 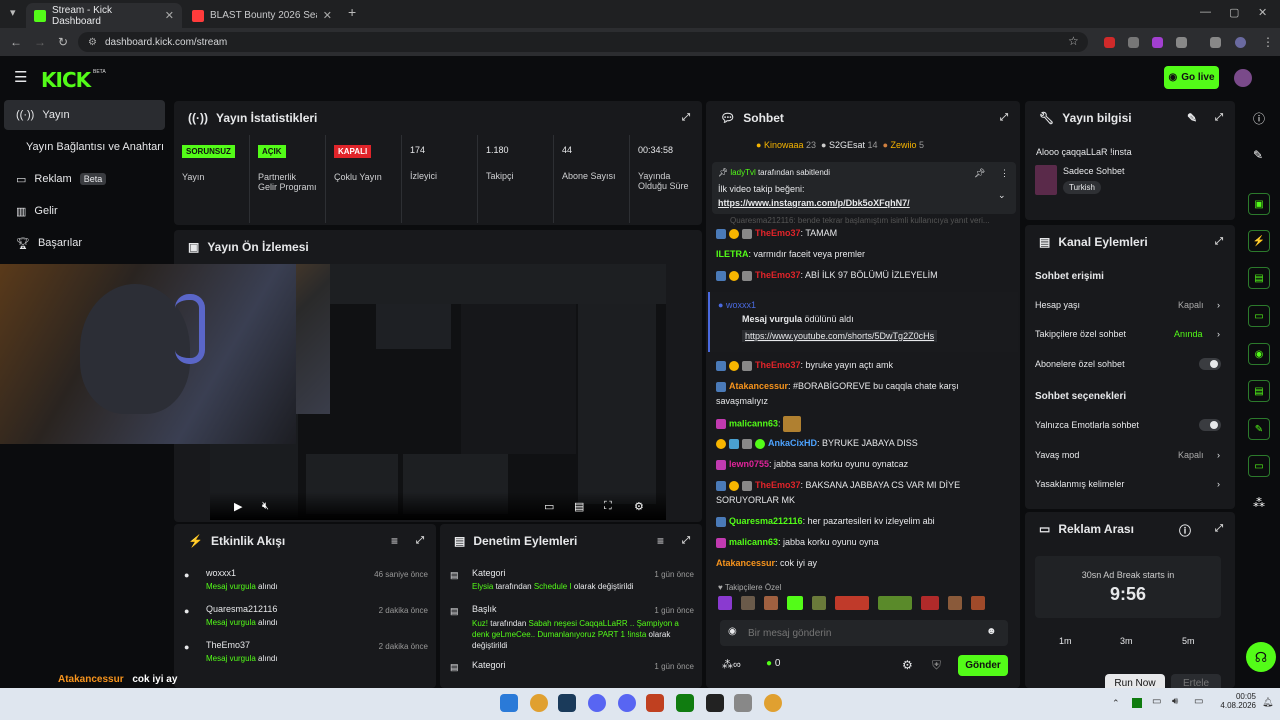 What do you see at coordinates (1181, 42) in the screenshot?
I see `extensions-puzzle-icon` at bounding box center [1181, 42].